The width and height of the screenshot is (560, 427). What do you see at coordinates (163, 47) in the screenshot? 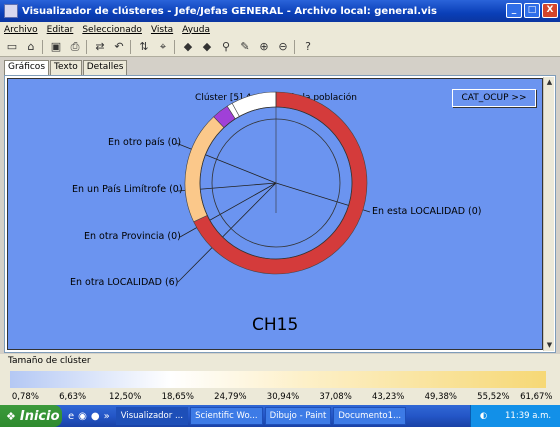
I see `filter-icon: ⌖` at bounding box center [163, 47].